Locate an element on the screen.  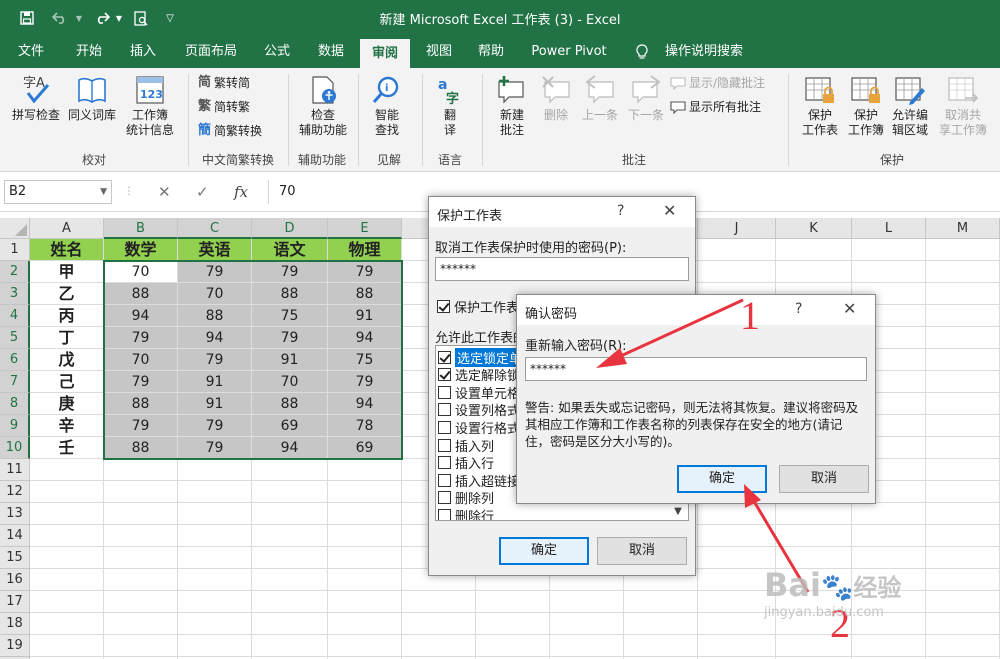
watermark-url: jingyan.baidu.com is located at coordinates (824, 612).